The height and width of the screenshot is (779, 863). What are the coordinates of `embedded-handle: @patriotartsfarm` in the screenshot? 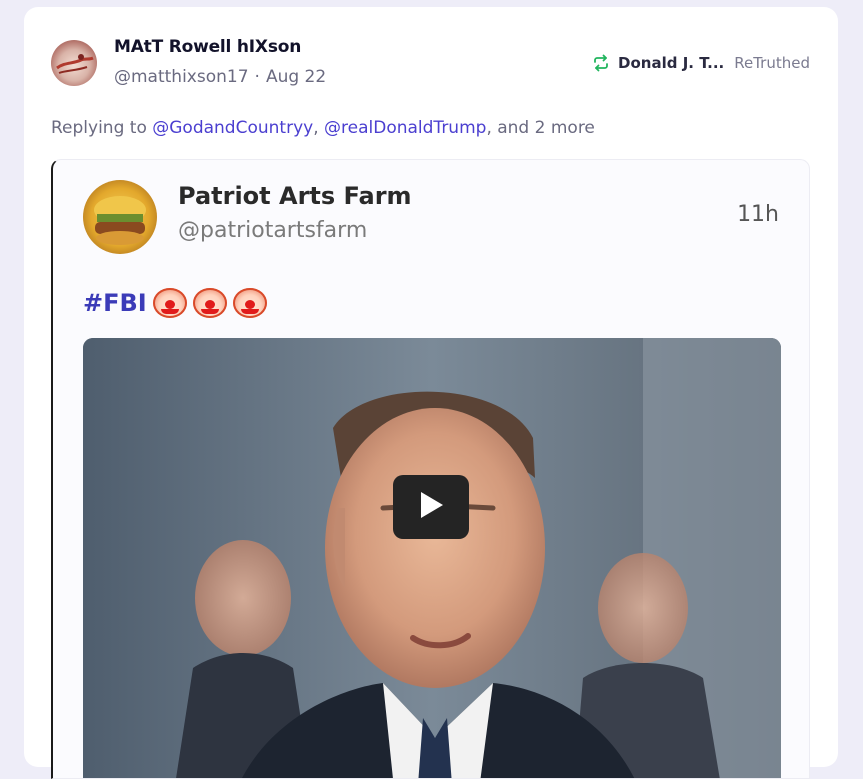 It's located at (273, 230).